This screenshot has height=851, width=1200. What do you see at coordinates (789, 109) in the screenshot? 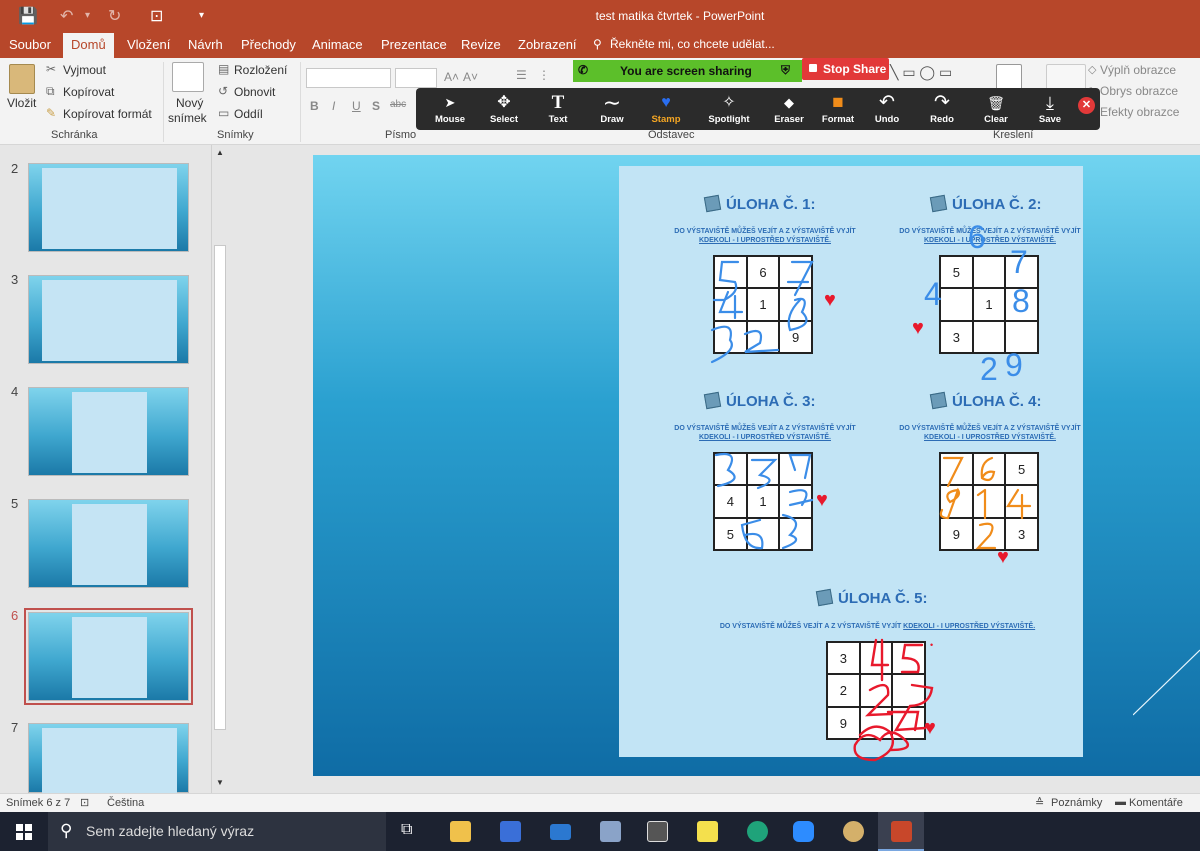
I see `tool-eraser: ◆ Eraser` at bounding box center [789, 109].